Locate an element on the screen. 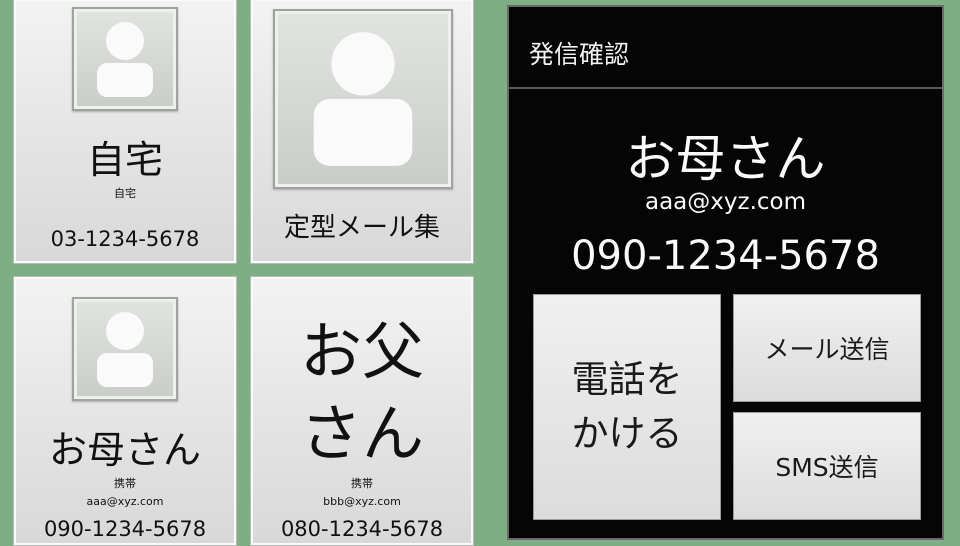  tile-email: aaa@xyz.com is located at coordinates (125, 501).